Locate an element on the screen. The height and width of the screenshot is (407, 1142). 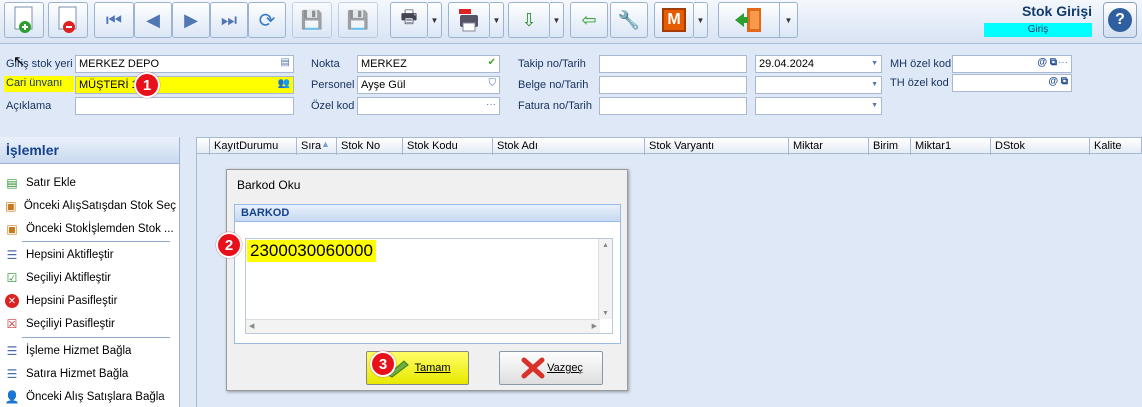
menu-item-label: İşleme Hizmet Bağla is located at coordinates (79, 351).